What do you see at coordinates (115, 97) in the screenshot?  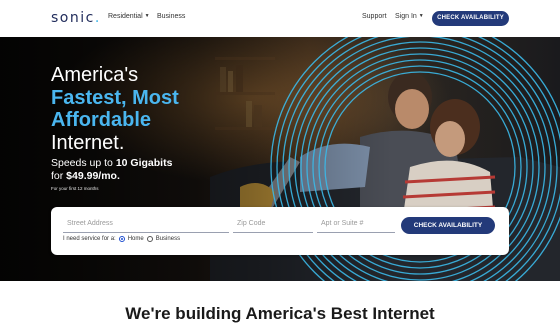 I see `headline-line-2: Fastest, Most` at bounding box center [115, 97].